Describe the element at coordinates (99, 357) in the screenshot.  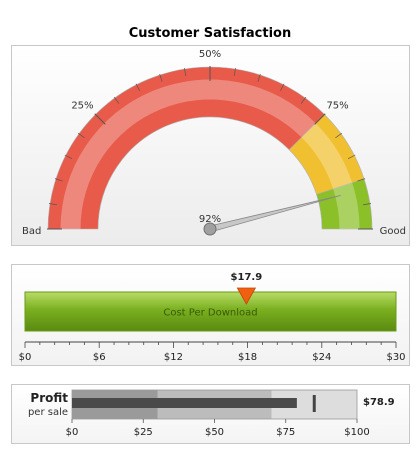
I see `linear-tick-label: $6` at that location.